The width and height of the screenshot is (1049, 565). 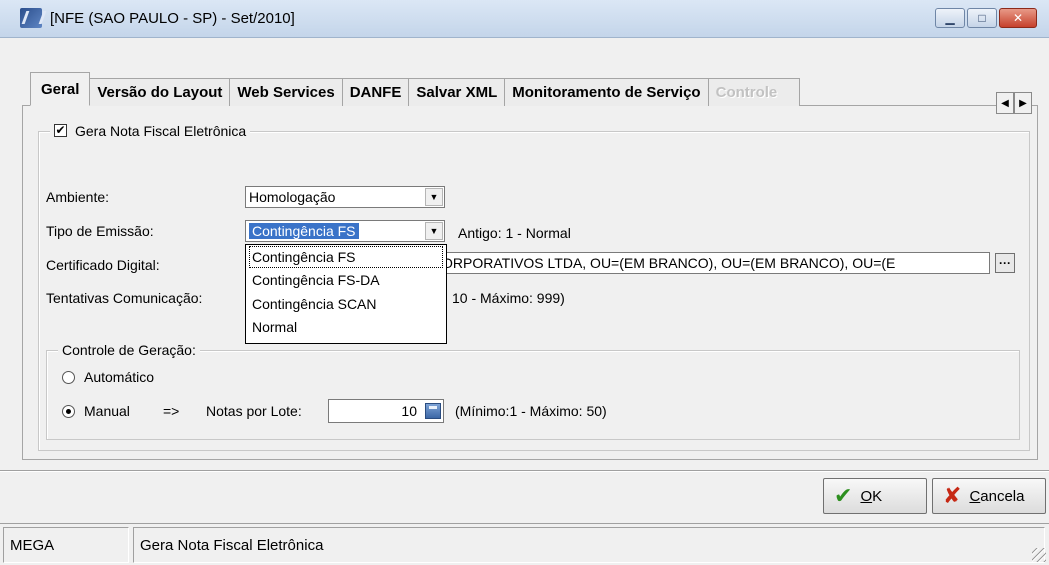 I want to click on tab-web-services: Web Services, so click(x=286, y=92).